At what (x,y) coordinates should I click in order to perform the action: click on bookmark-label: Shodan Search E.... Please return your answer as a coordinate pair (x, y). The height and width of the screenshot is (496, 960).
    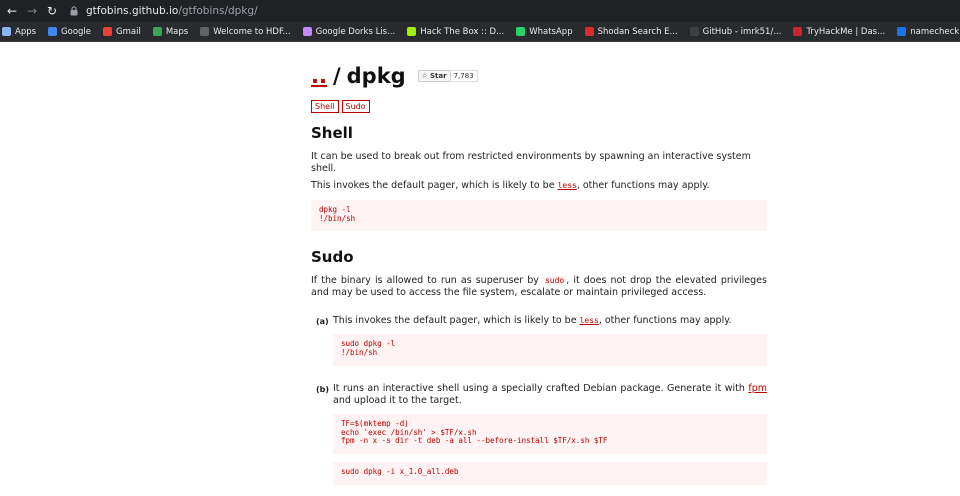
    Looking at the image, I should click on (637, 31).